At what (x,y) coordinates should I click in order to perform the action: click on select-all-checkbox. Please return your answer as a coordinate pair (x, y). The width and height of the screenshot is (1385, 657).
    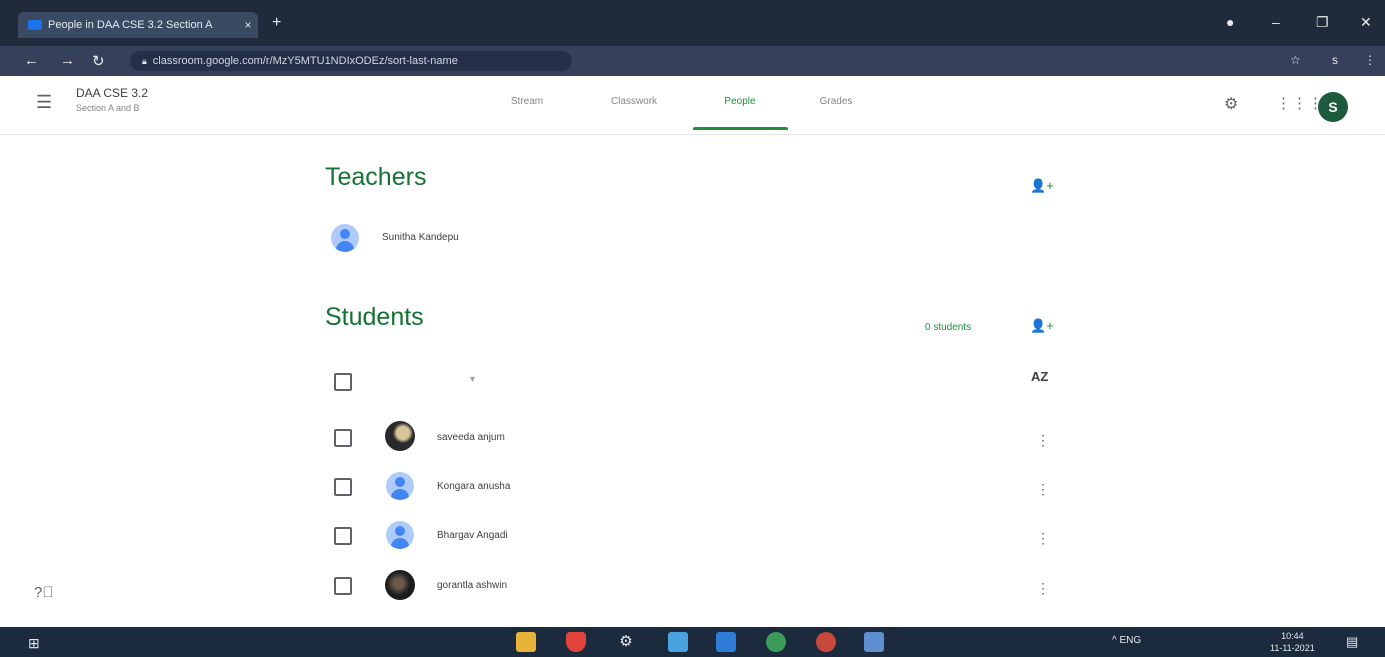
    Looking at the image, I should click on (343, 382).